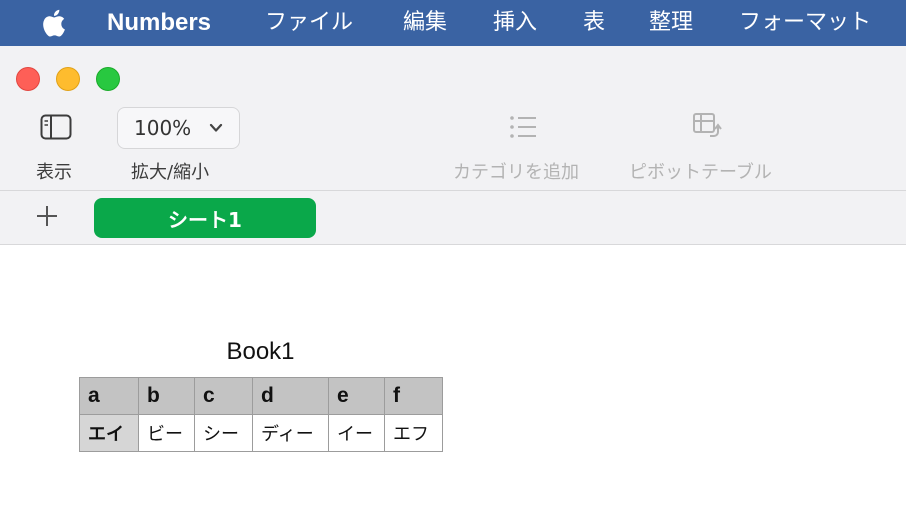 This screenshot has height=506, width=906. I want to click on sidebar-icon, so click(56, 127).